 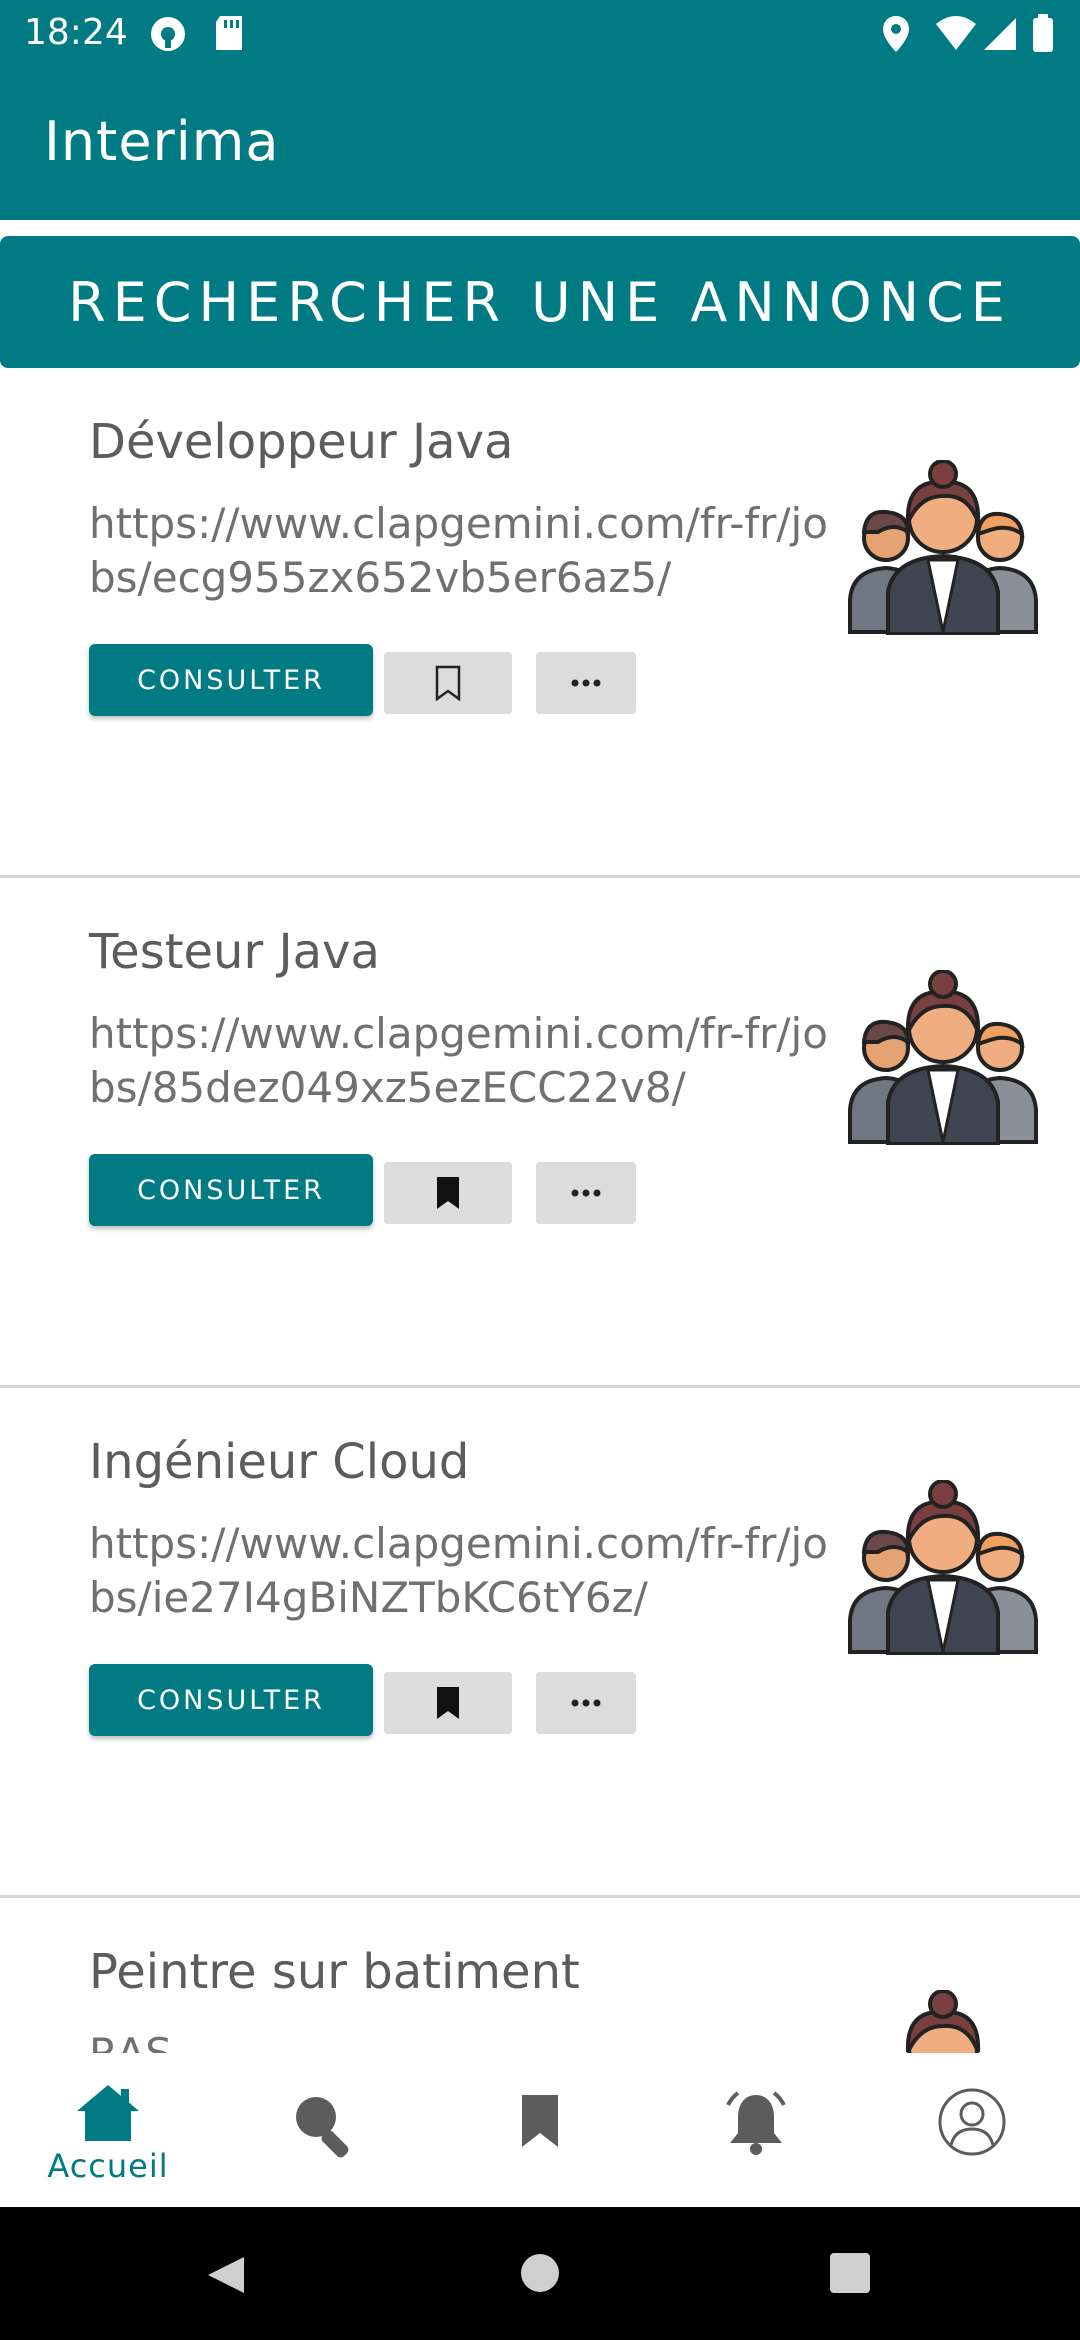 I want to click on app-title: Interima, so click(x=162, y=141).